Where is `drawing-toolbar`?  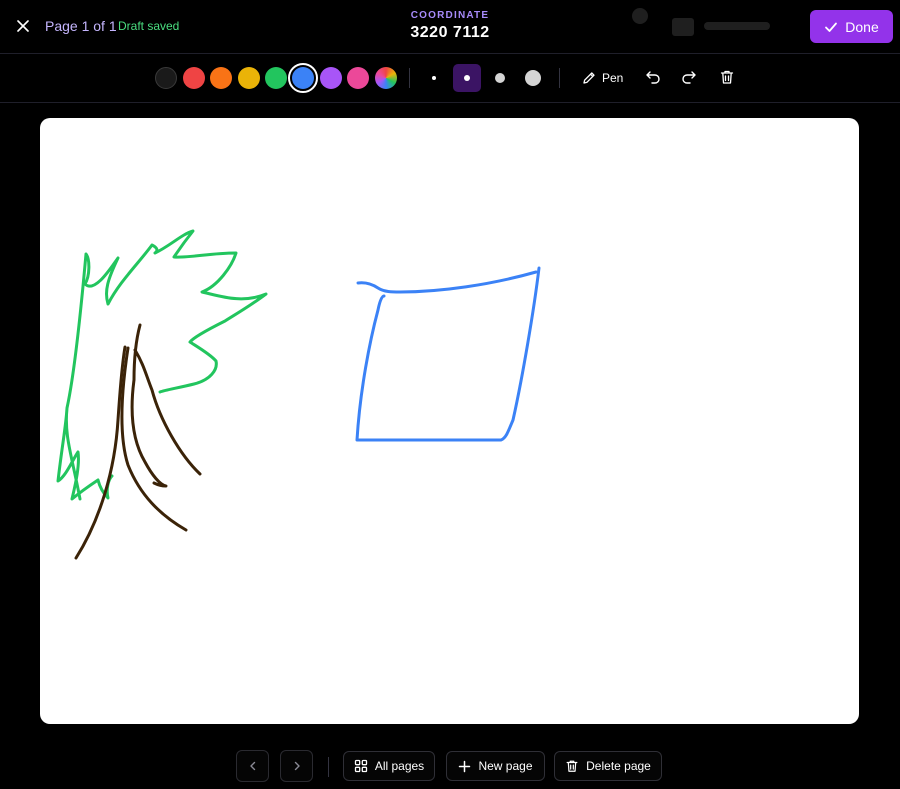 drawing-toolbar is located at coordinates (450, 78).